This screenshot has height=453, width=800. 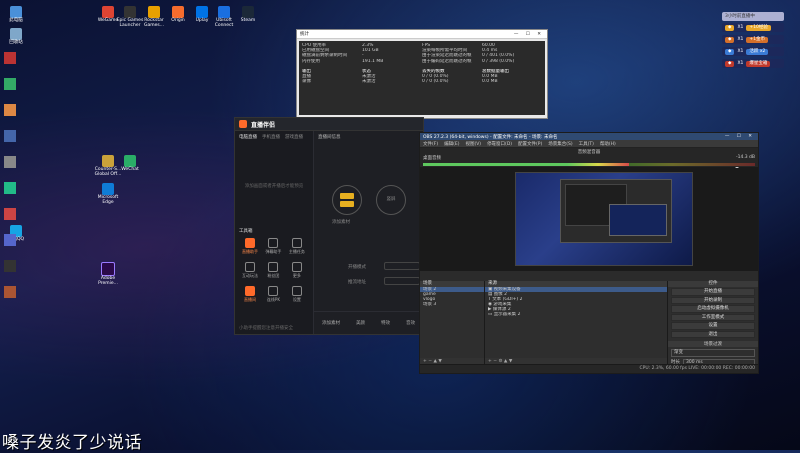 What do you see at coordinates (753, 27) in the screenshot?
I see `notification-item: ◆ X1 +10经验` at bounding box center [753, 27].